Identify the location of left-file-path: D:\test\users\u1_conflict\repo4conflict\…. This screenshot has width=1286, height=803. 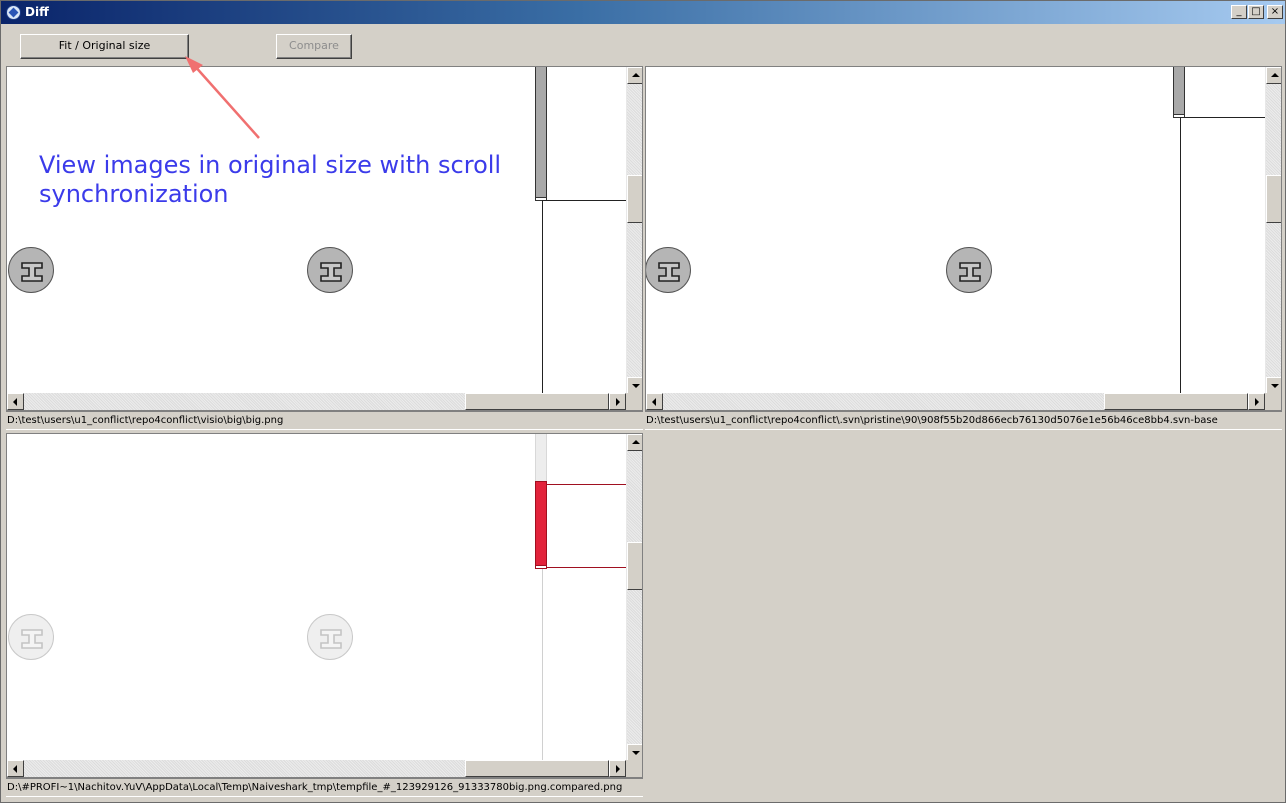
(324, 420).